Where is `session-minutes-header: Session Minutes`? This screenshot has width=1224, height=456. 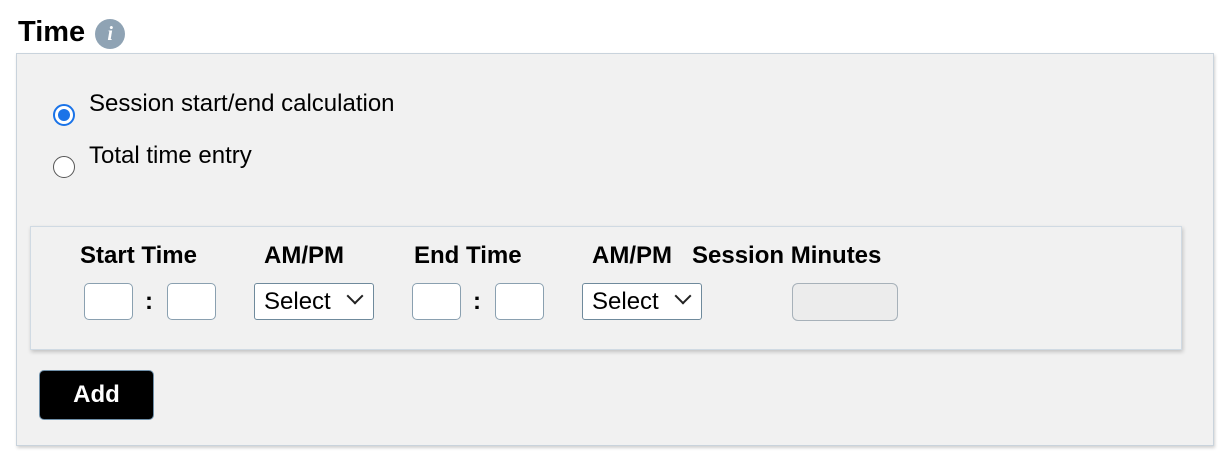
session-minutes-header: Session Minutes is located at coordinates (787, 255).